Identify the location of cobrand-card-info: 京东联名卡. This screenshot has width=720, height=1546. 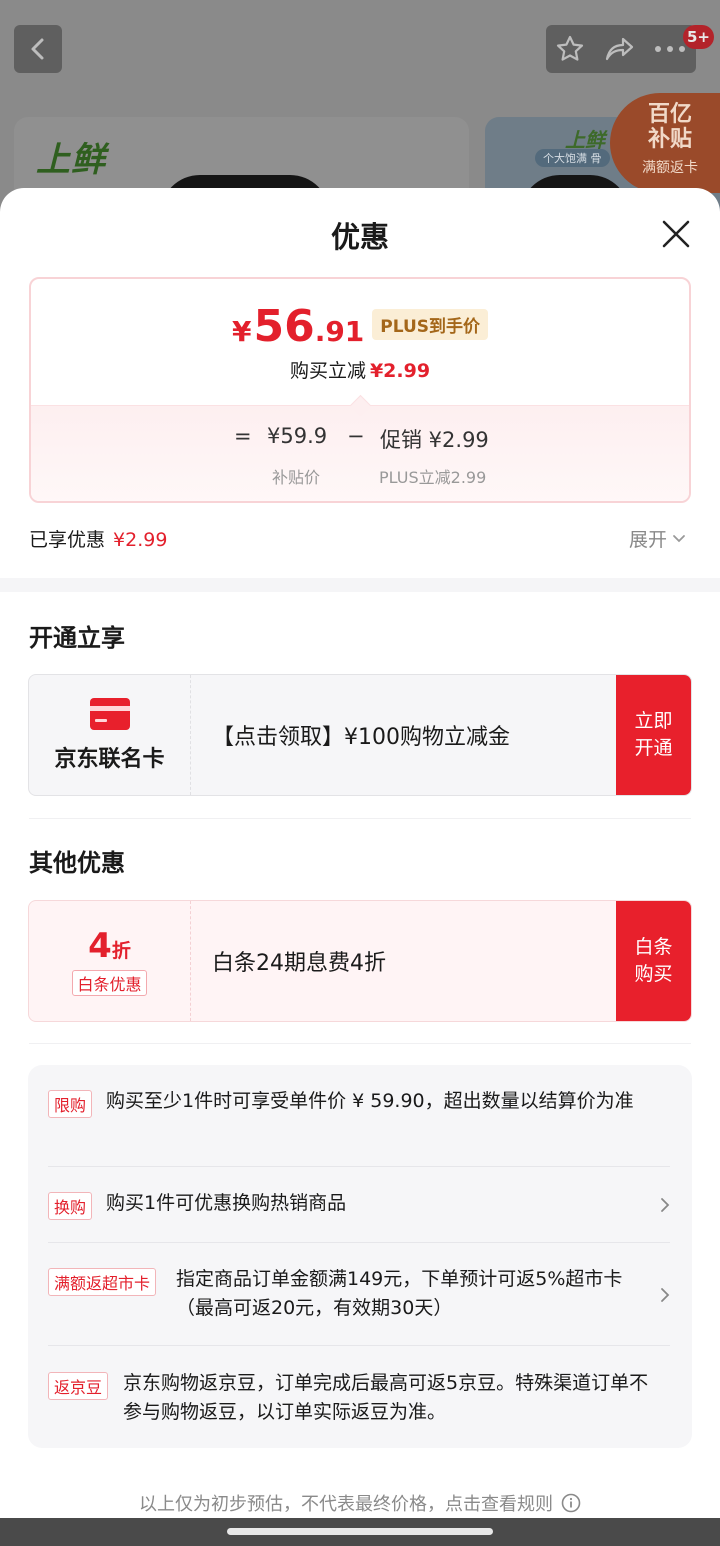
(110, 735).